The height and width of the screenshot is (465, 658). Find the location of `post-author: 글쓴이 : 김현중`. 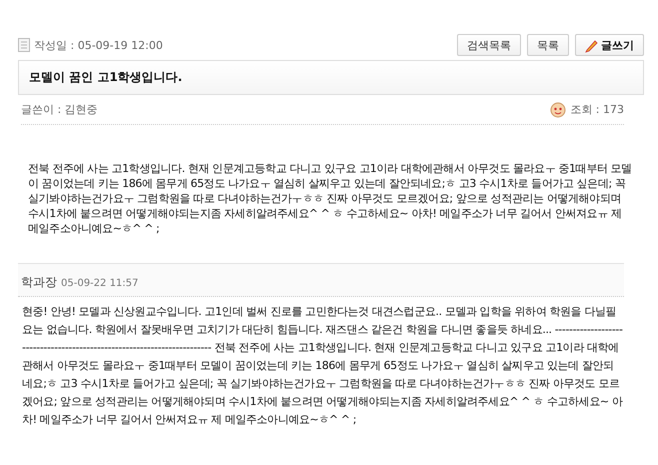

post-author: 글쓴이 : 김현중 is located at coordinates (59, 109).